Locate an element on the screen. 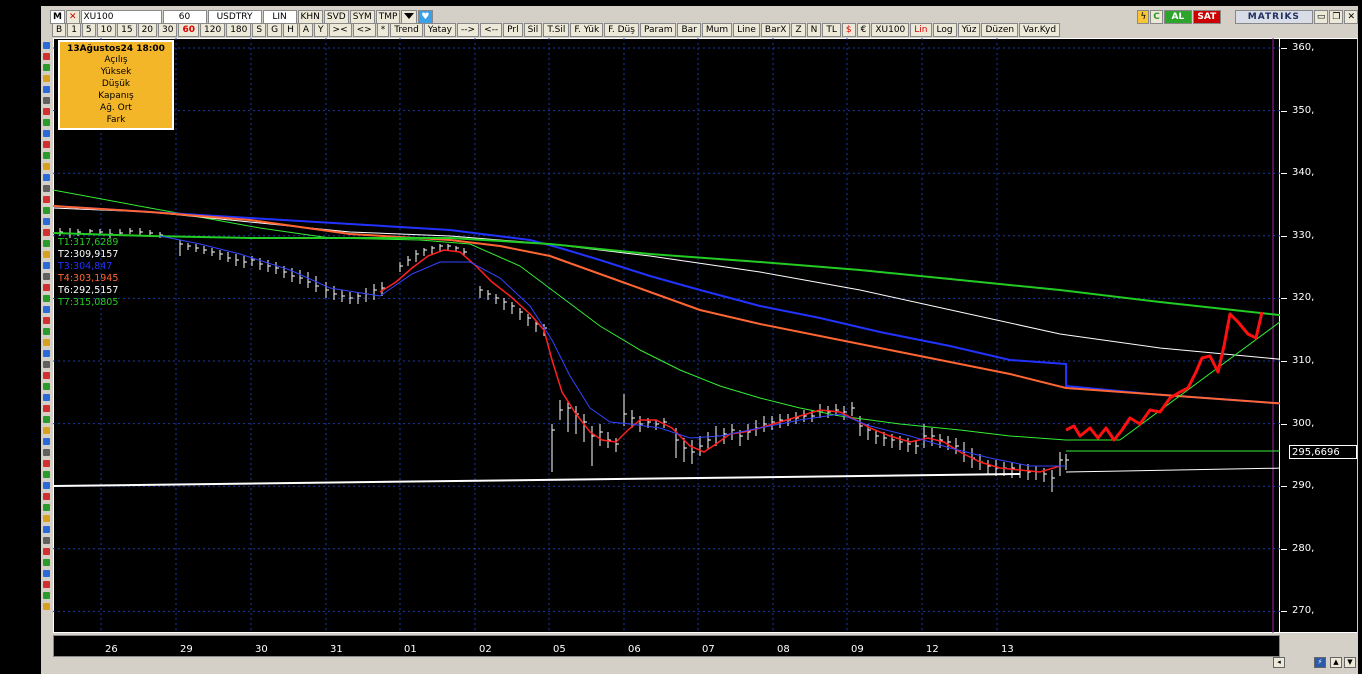 The height and width of the screenshot is (674, 1362). period-toolbar-item: T.Sil is located at coordinates (556, 30).